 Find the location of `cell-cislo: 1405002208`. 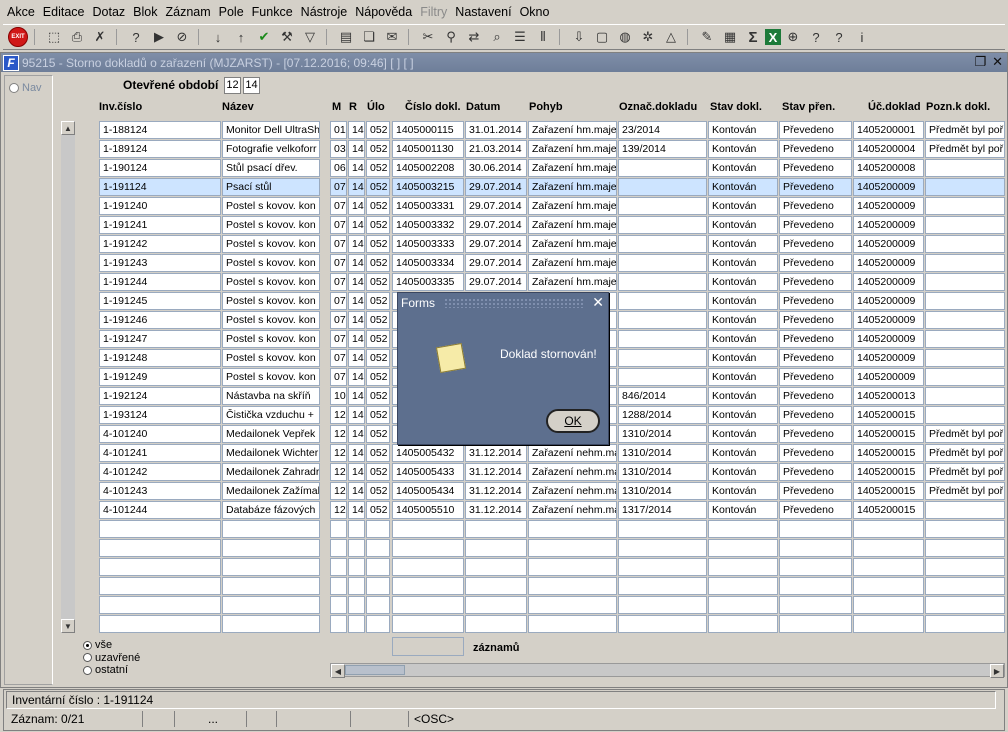

cell-cislo: 1405002208 is located at coordinates (428, 168).